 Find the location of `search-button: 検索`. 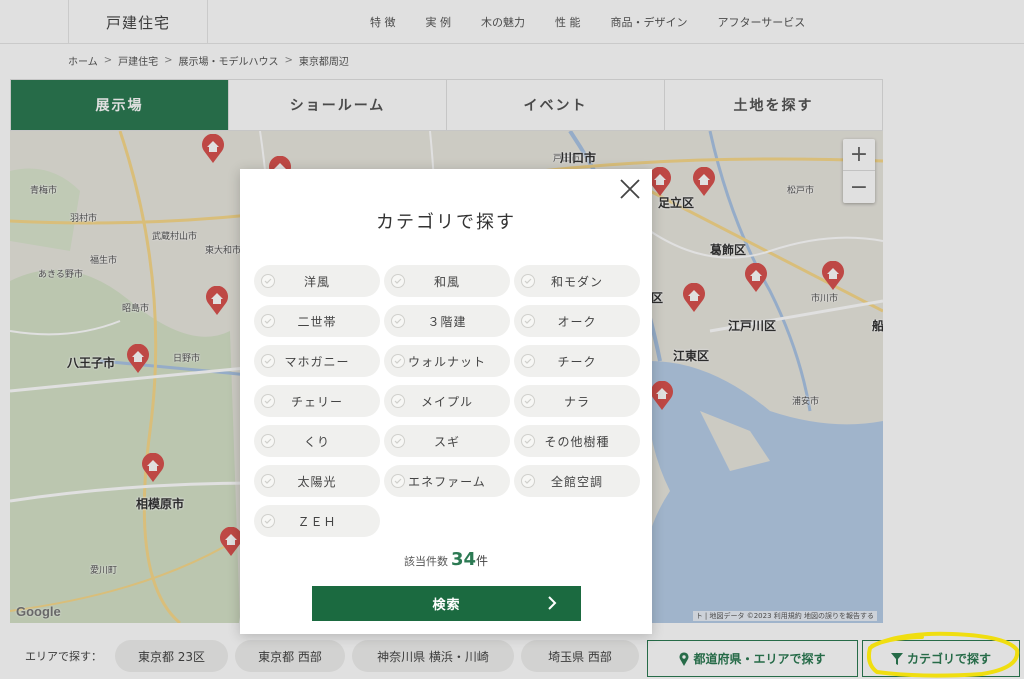

search-button: 検索 is located at coordinates (446, 603).